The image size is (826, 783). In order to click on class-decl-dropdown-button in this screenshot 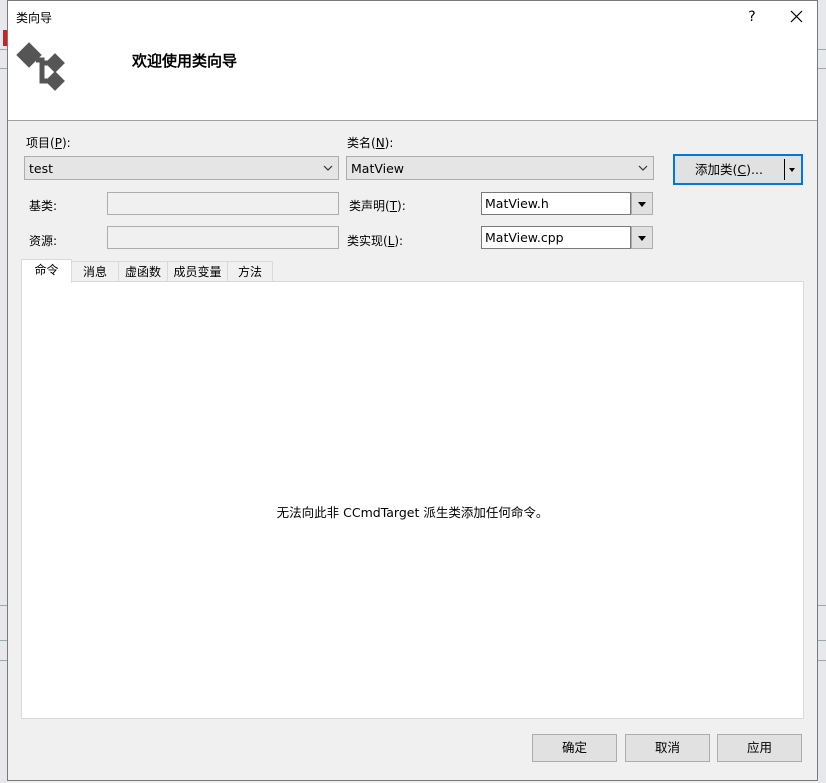, I will do `click(642, 203)`.